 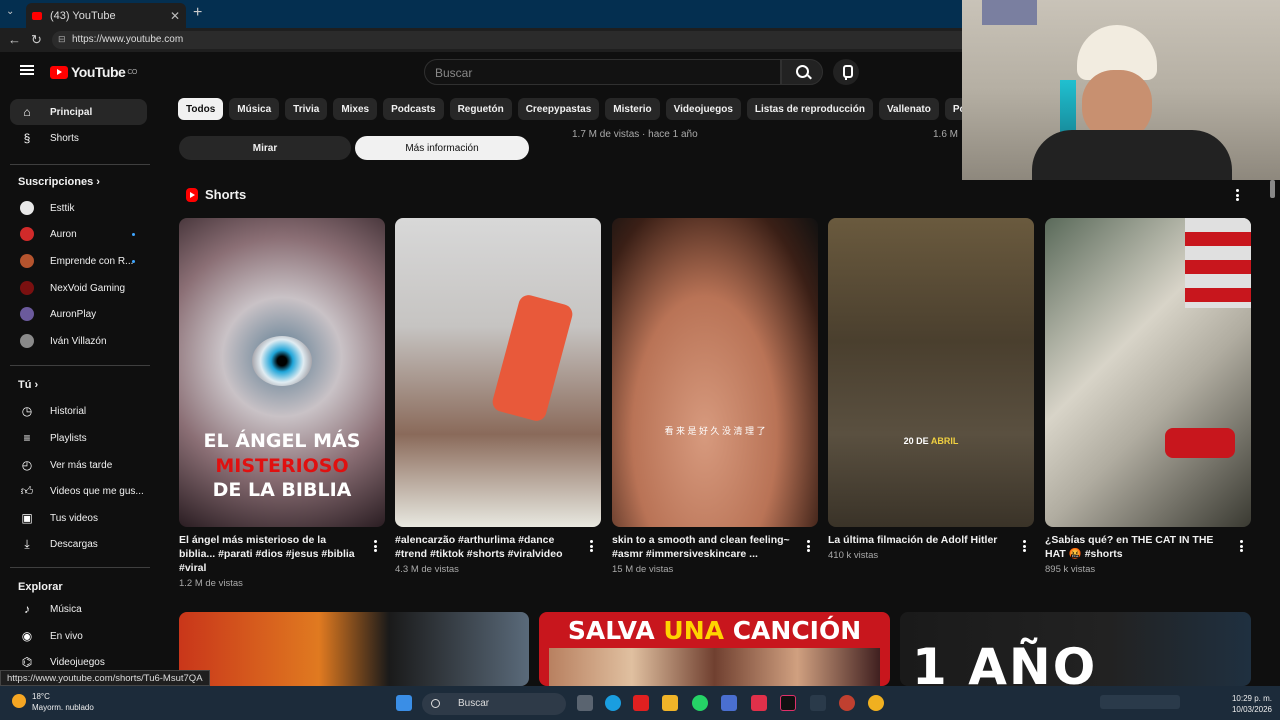 What do you see at coordinates (494, 704) in the screenshot?
I see `taskbar-search: Buscar` at bounding box center [494, 704].